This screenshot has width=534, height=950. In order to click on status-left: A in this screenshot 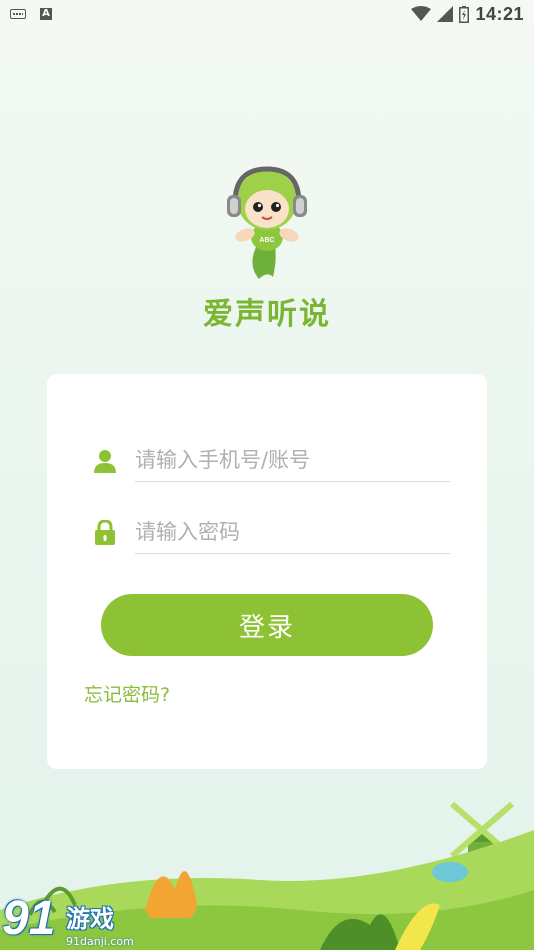, I will do `click(31, 14)`.